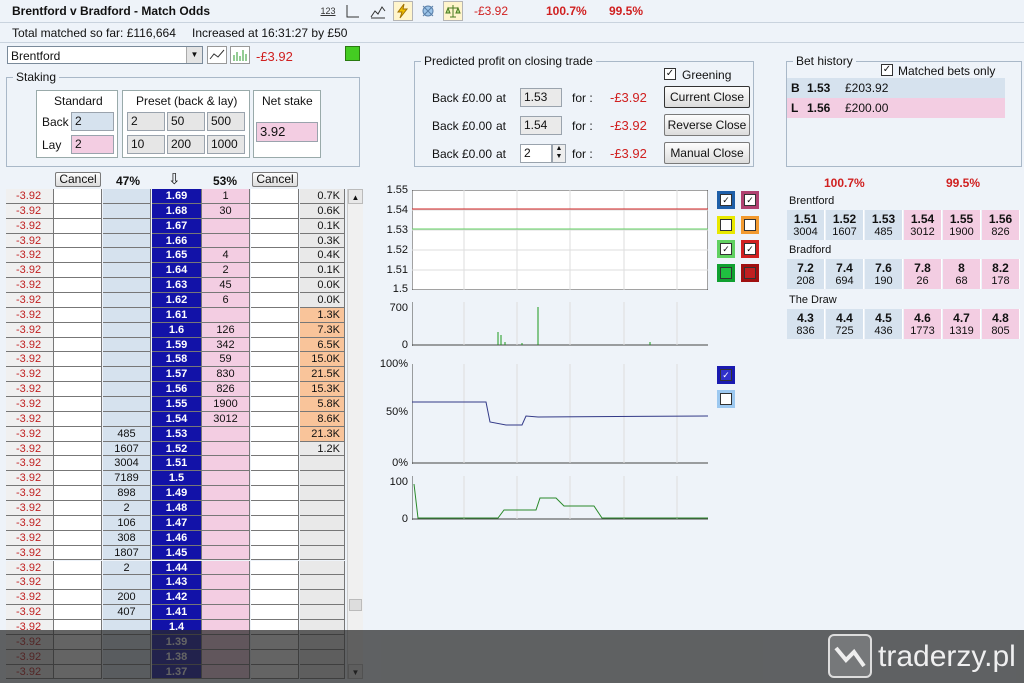 This screenshot has height=683, width=1024. I want to click on pred-row-3-price: 2, so click(536, 153).